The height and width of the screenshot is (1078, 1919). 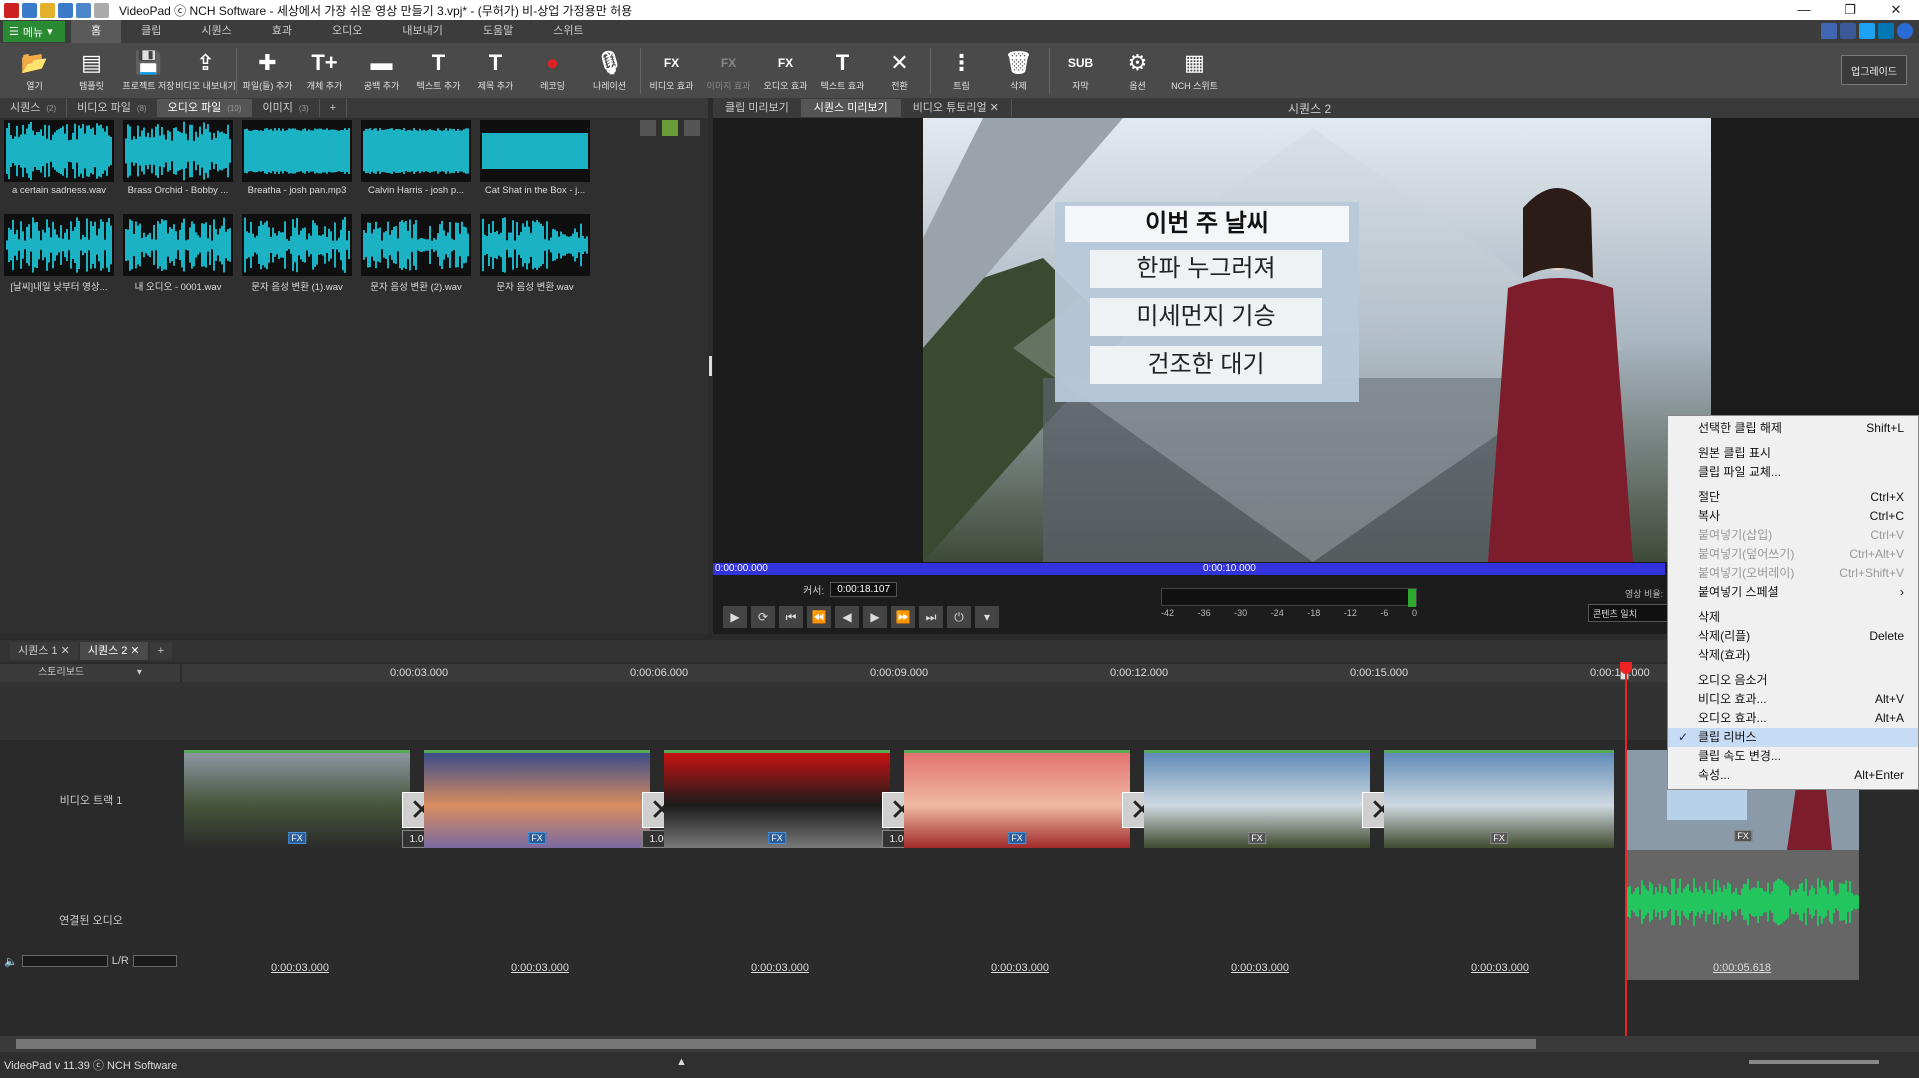 I want to click on ribbon-tab-5: 내보내기, so click(x=422, y=31).